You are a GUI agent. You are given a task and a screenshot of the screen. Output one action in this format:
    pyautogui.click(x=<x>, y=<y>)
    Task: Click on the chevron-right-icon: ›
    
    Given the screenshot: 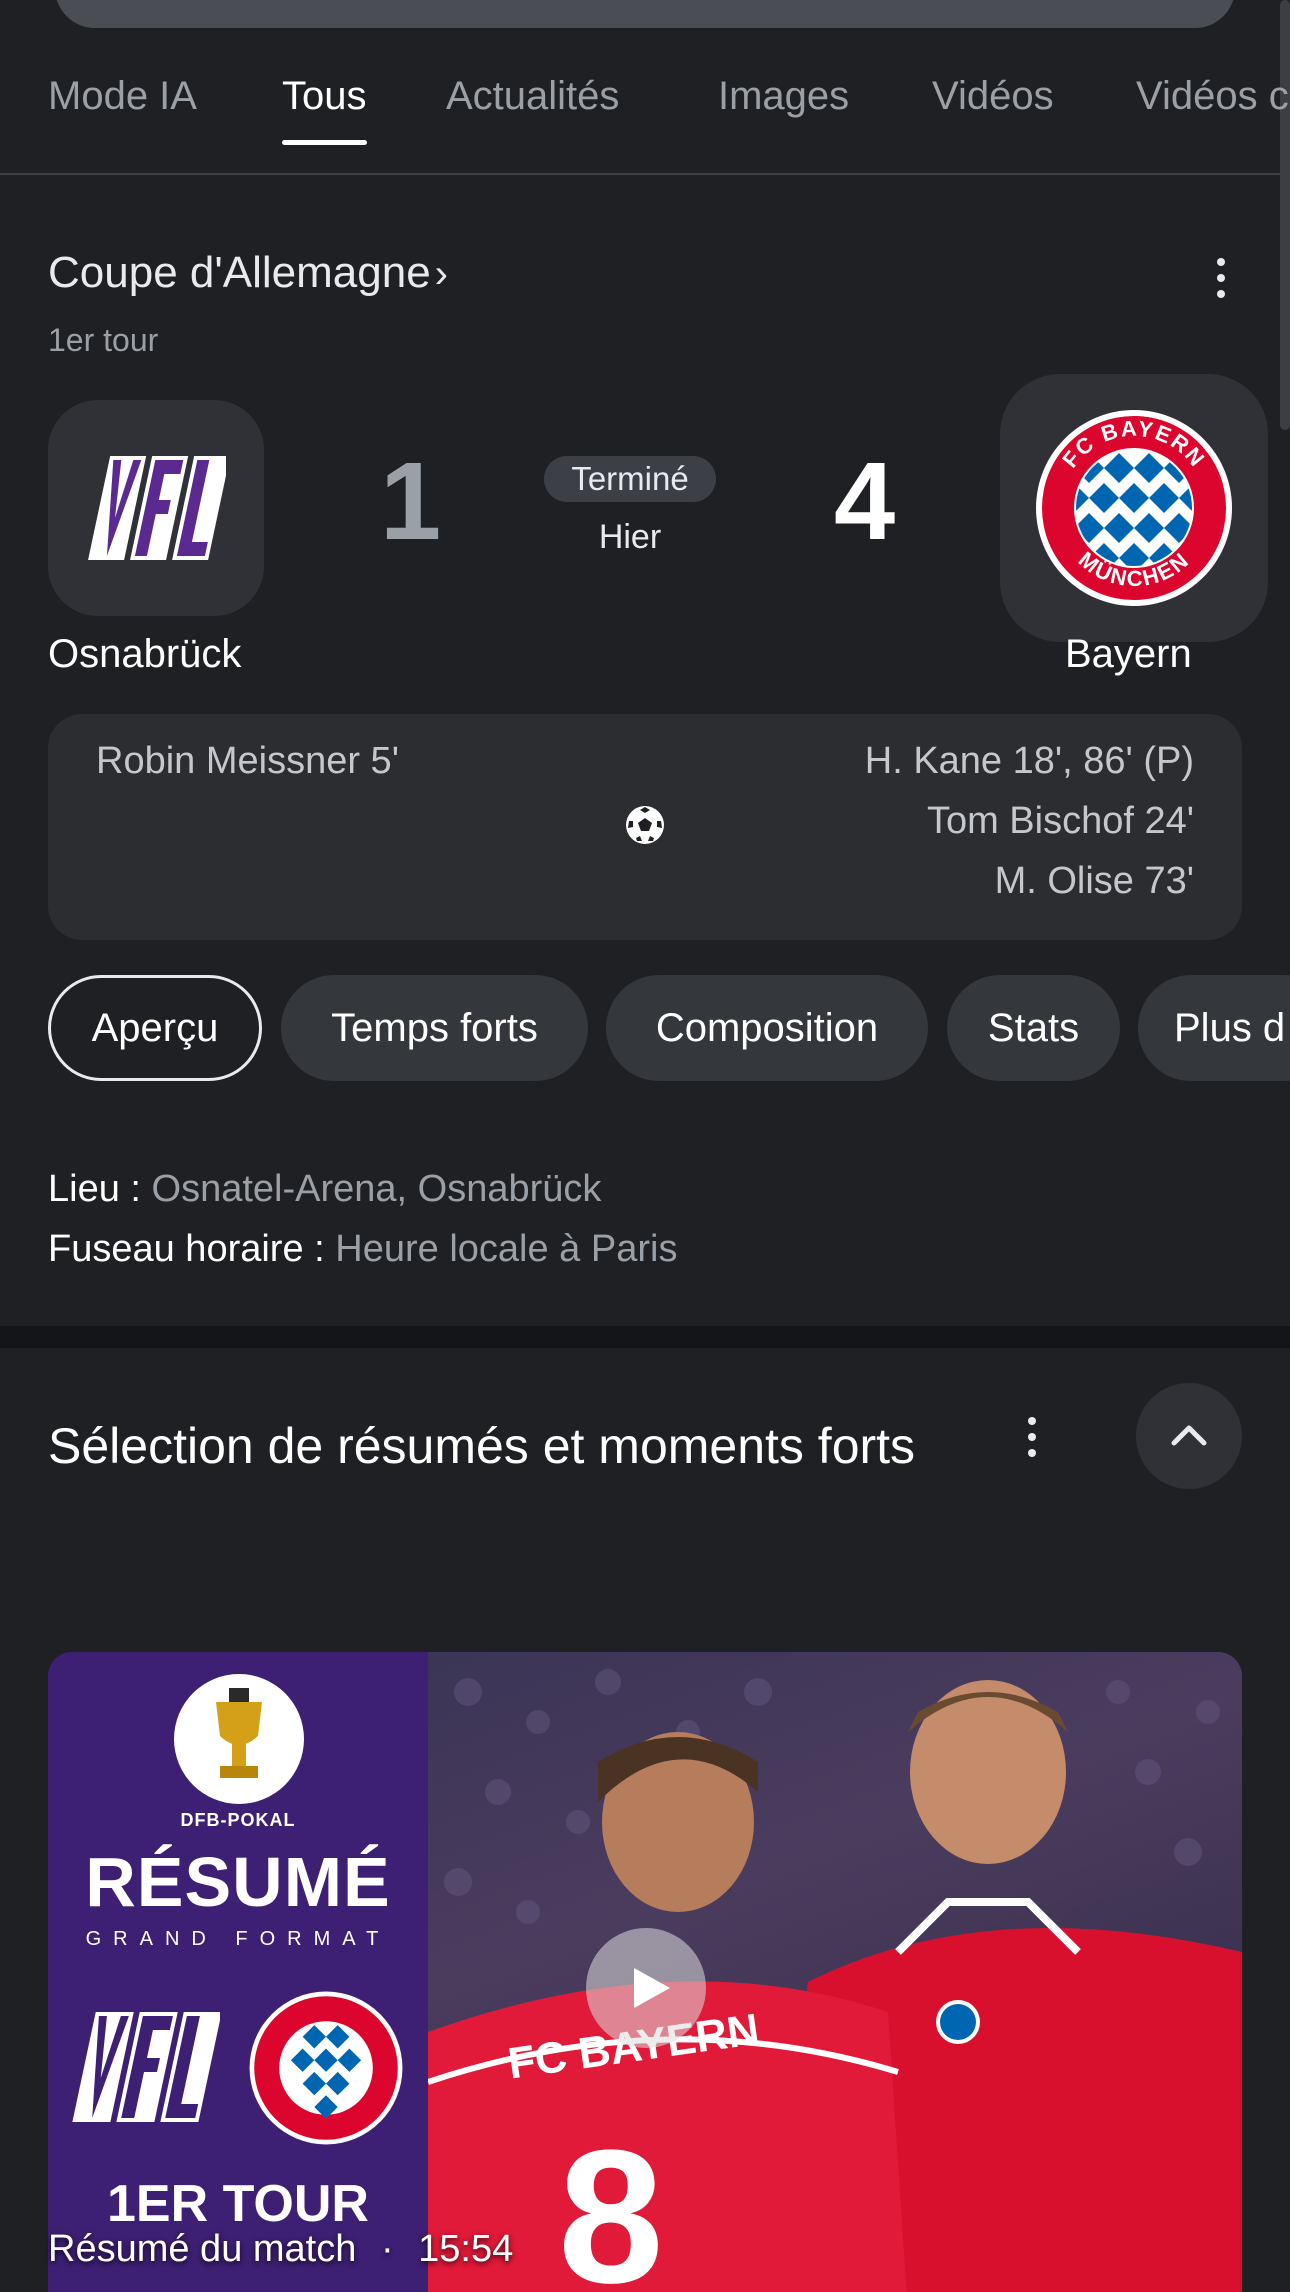 What is the action you would take?
    pyautogui.click(x=441, y=274)
    